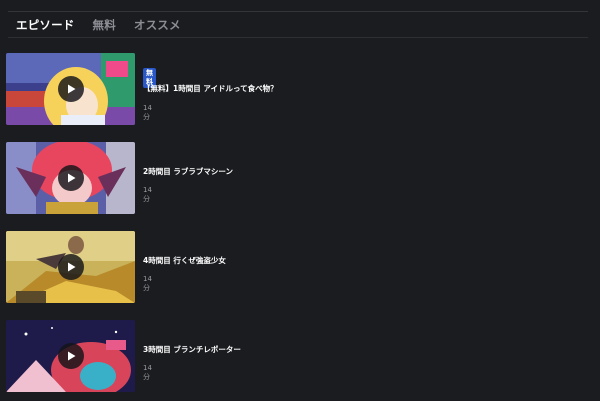 Image resolution: width=600 pixels, height=401 pixels. Describe the element at coordinates (157, 25) in the screenshot. I see `tab-recommended: オススメ` at that location.